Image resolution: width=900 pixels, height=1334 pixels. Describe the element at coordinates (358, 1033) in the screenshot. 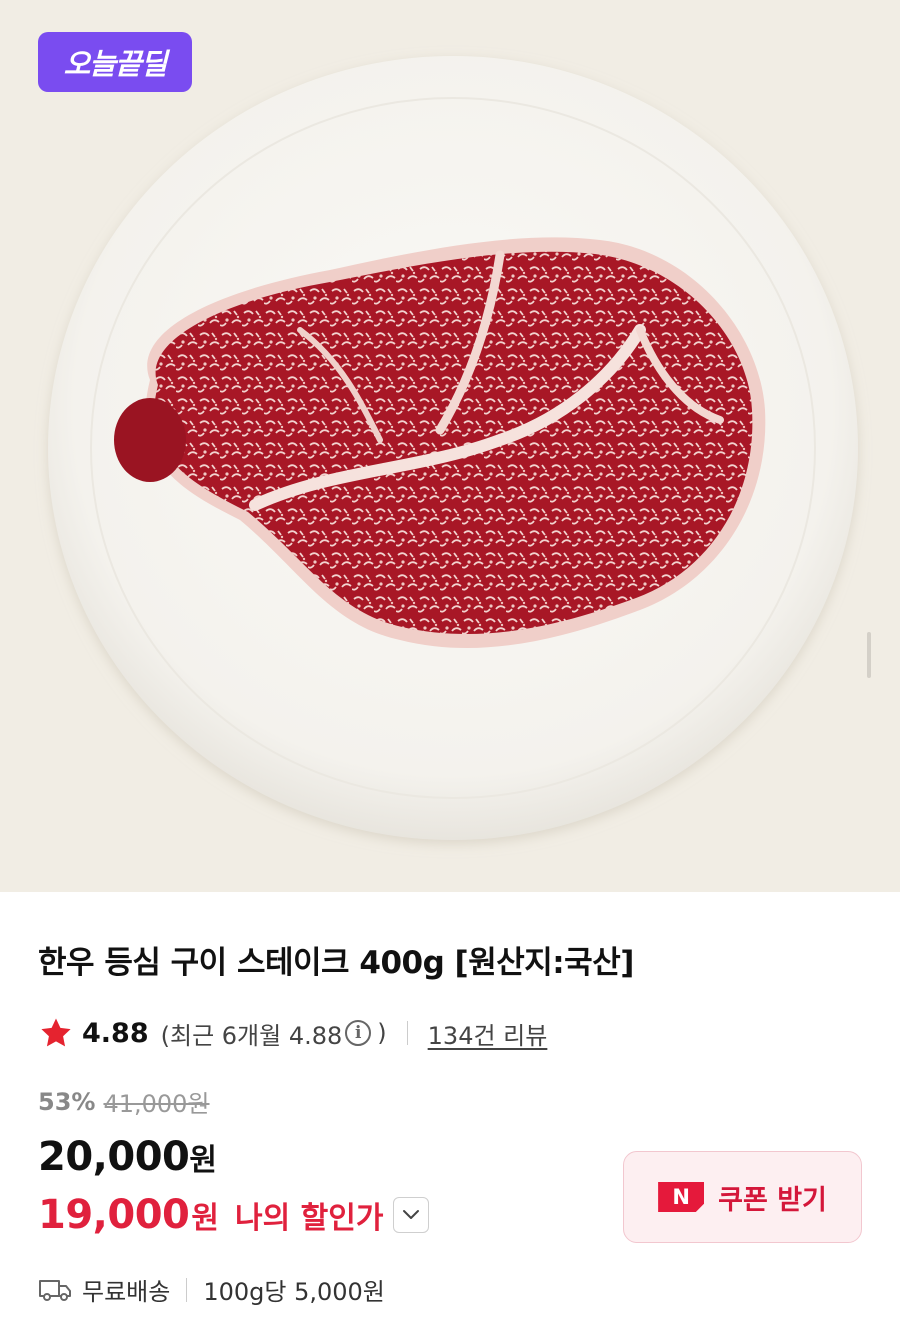

I see `info-icon: i` at that location.